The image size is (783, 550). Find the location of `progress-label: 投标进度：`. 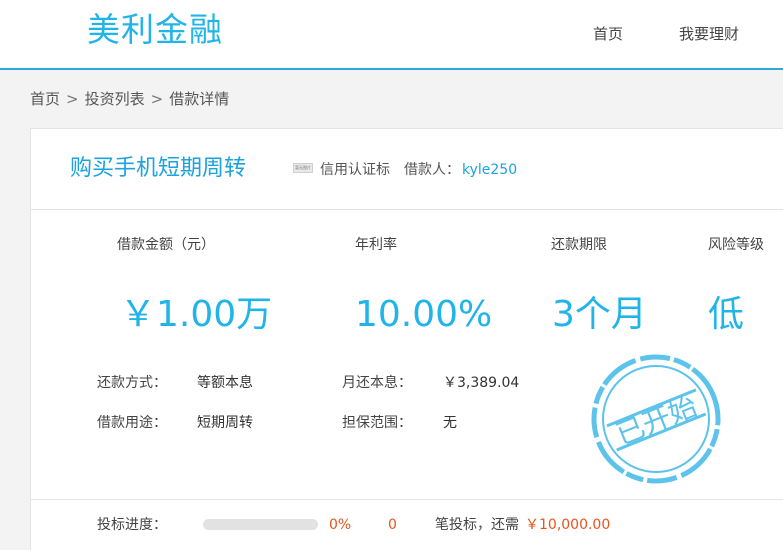

progress-label: 投标进度： is located at coordinates (132, 525).